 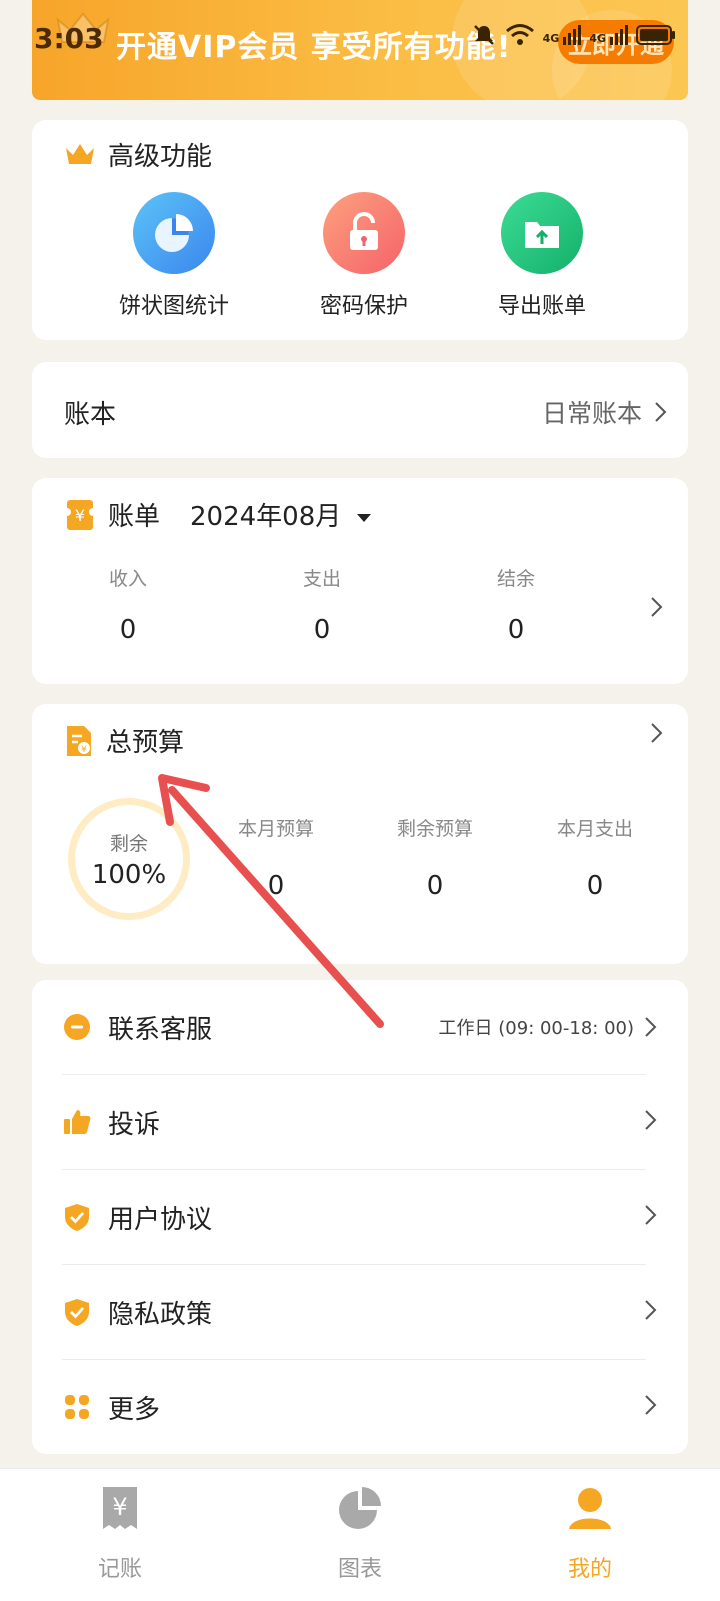 I want to click on vip-banner: 开通VIP会员 享受所有功能! 立即开通, so click(x=360, y=50).